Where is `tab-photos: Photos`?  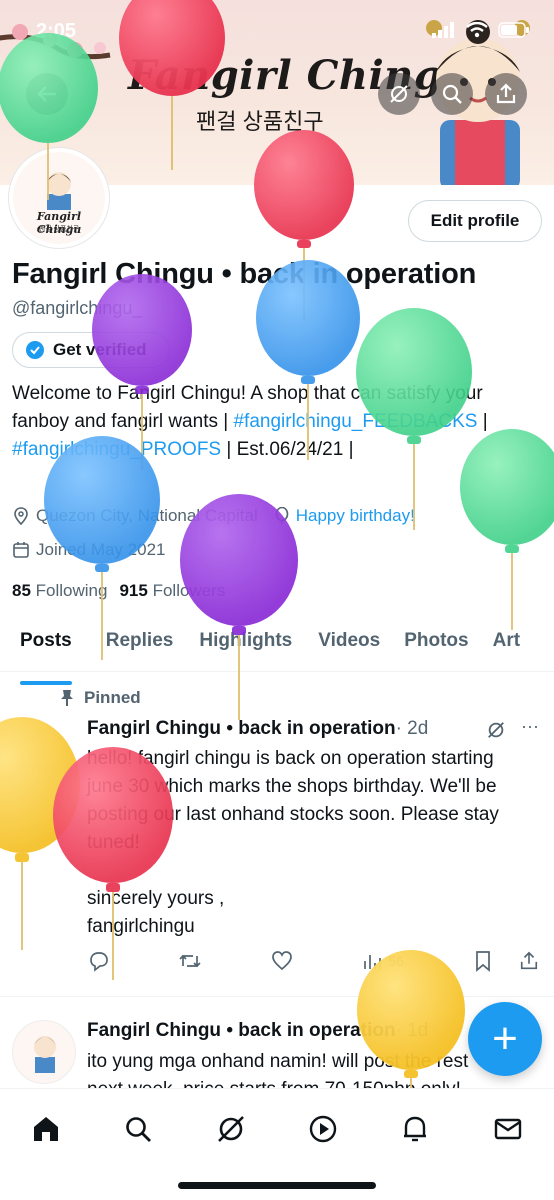
tab-photos: Photos is located at coordinates (436, 645).